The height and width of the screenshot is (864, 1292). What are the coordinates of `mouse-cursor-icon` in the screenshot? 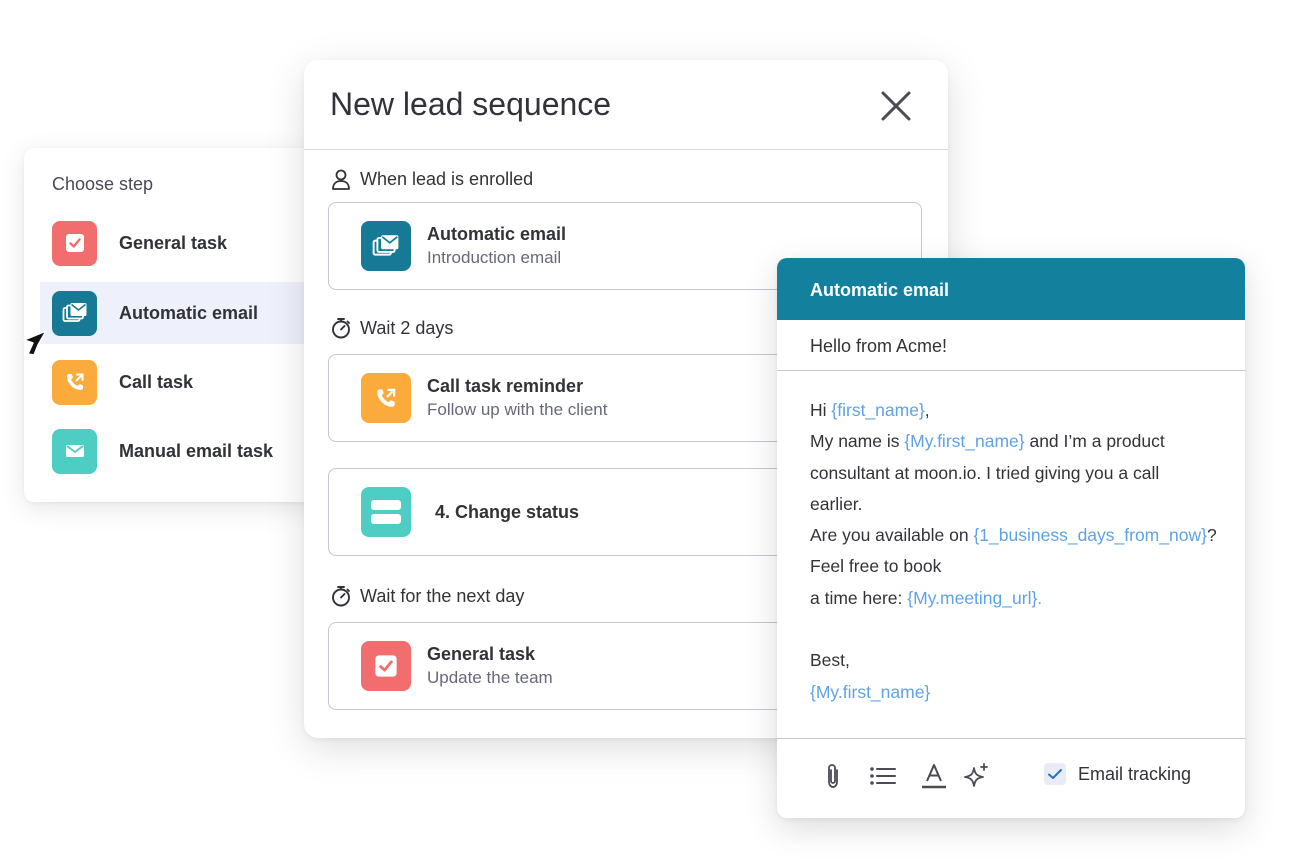 It's located at (35, 343).